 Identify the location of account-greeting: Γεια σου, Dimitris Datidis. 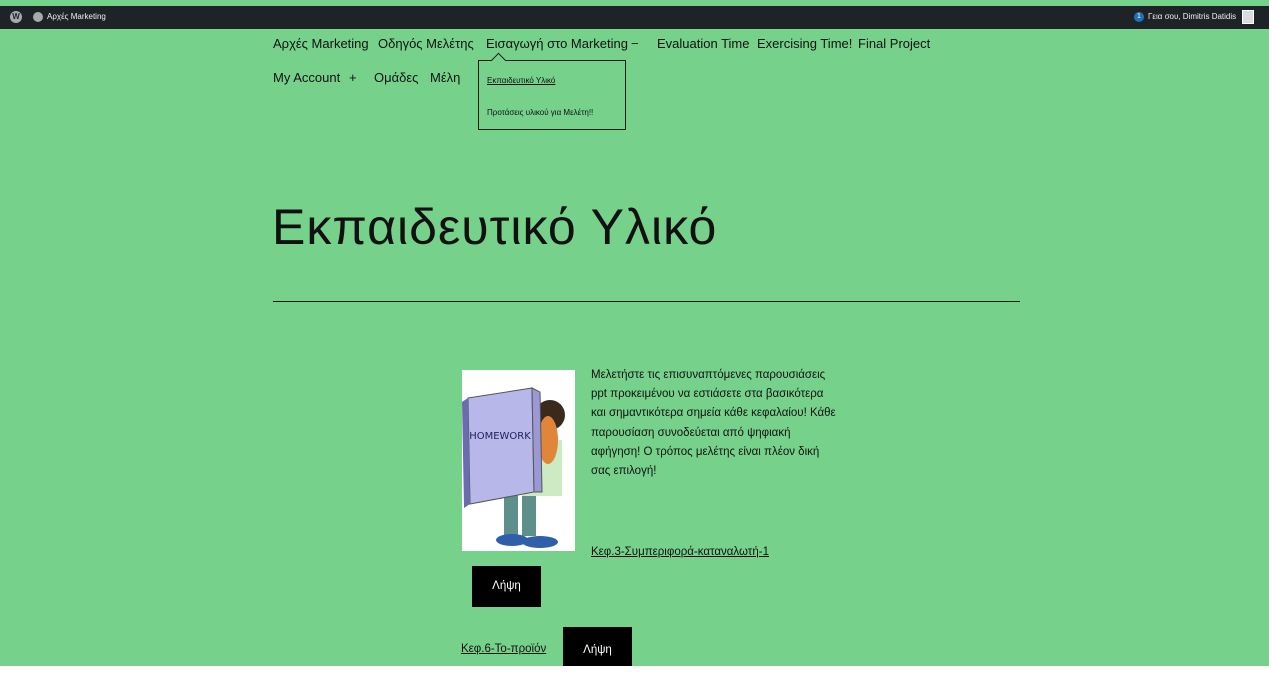
(1192, 16).